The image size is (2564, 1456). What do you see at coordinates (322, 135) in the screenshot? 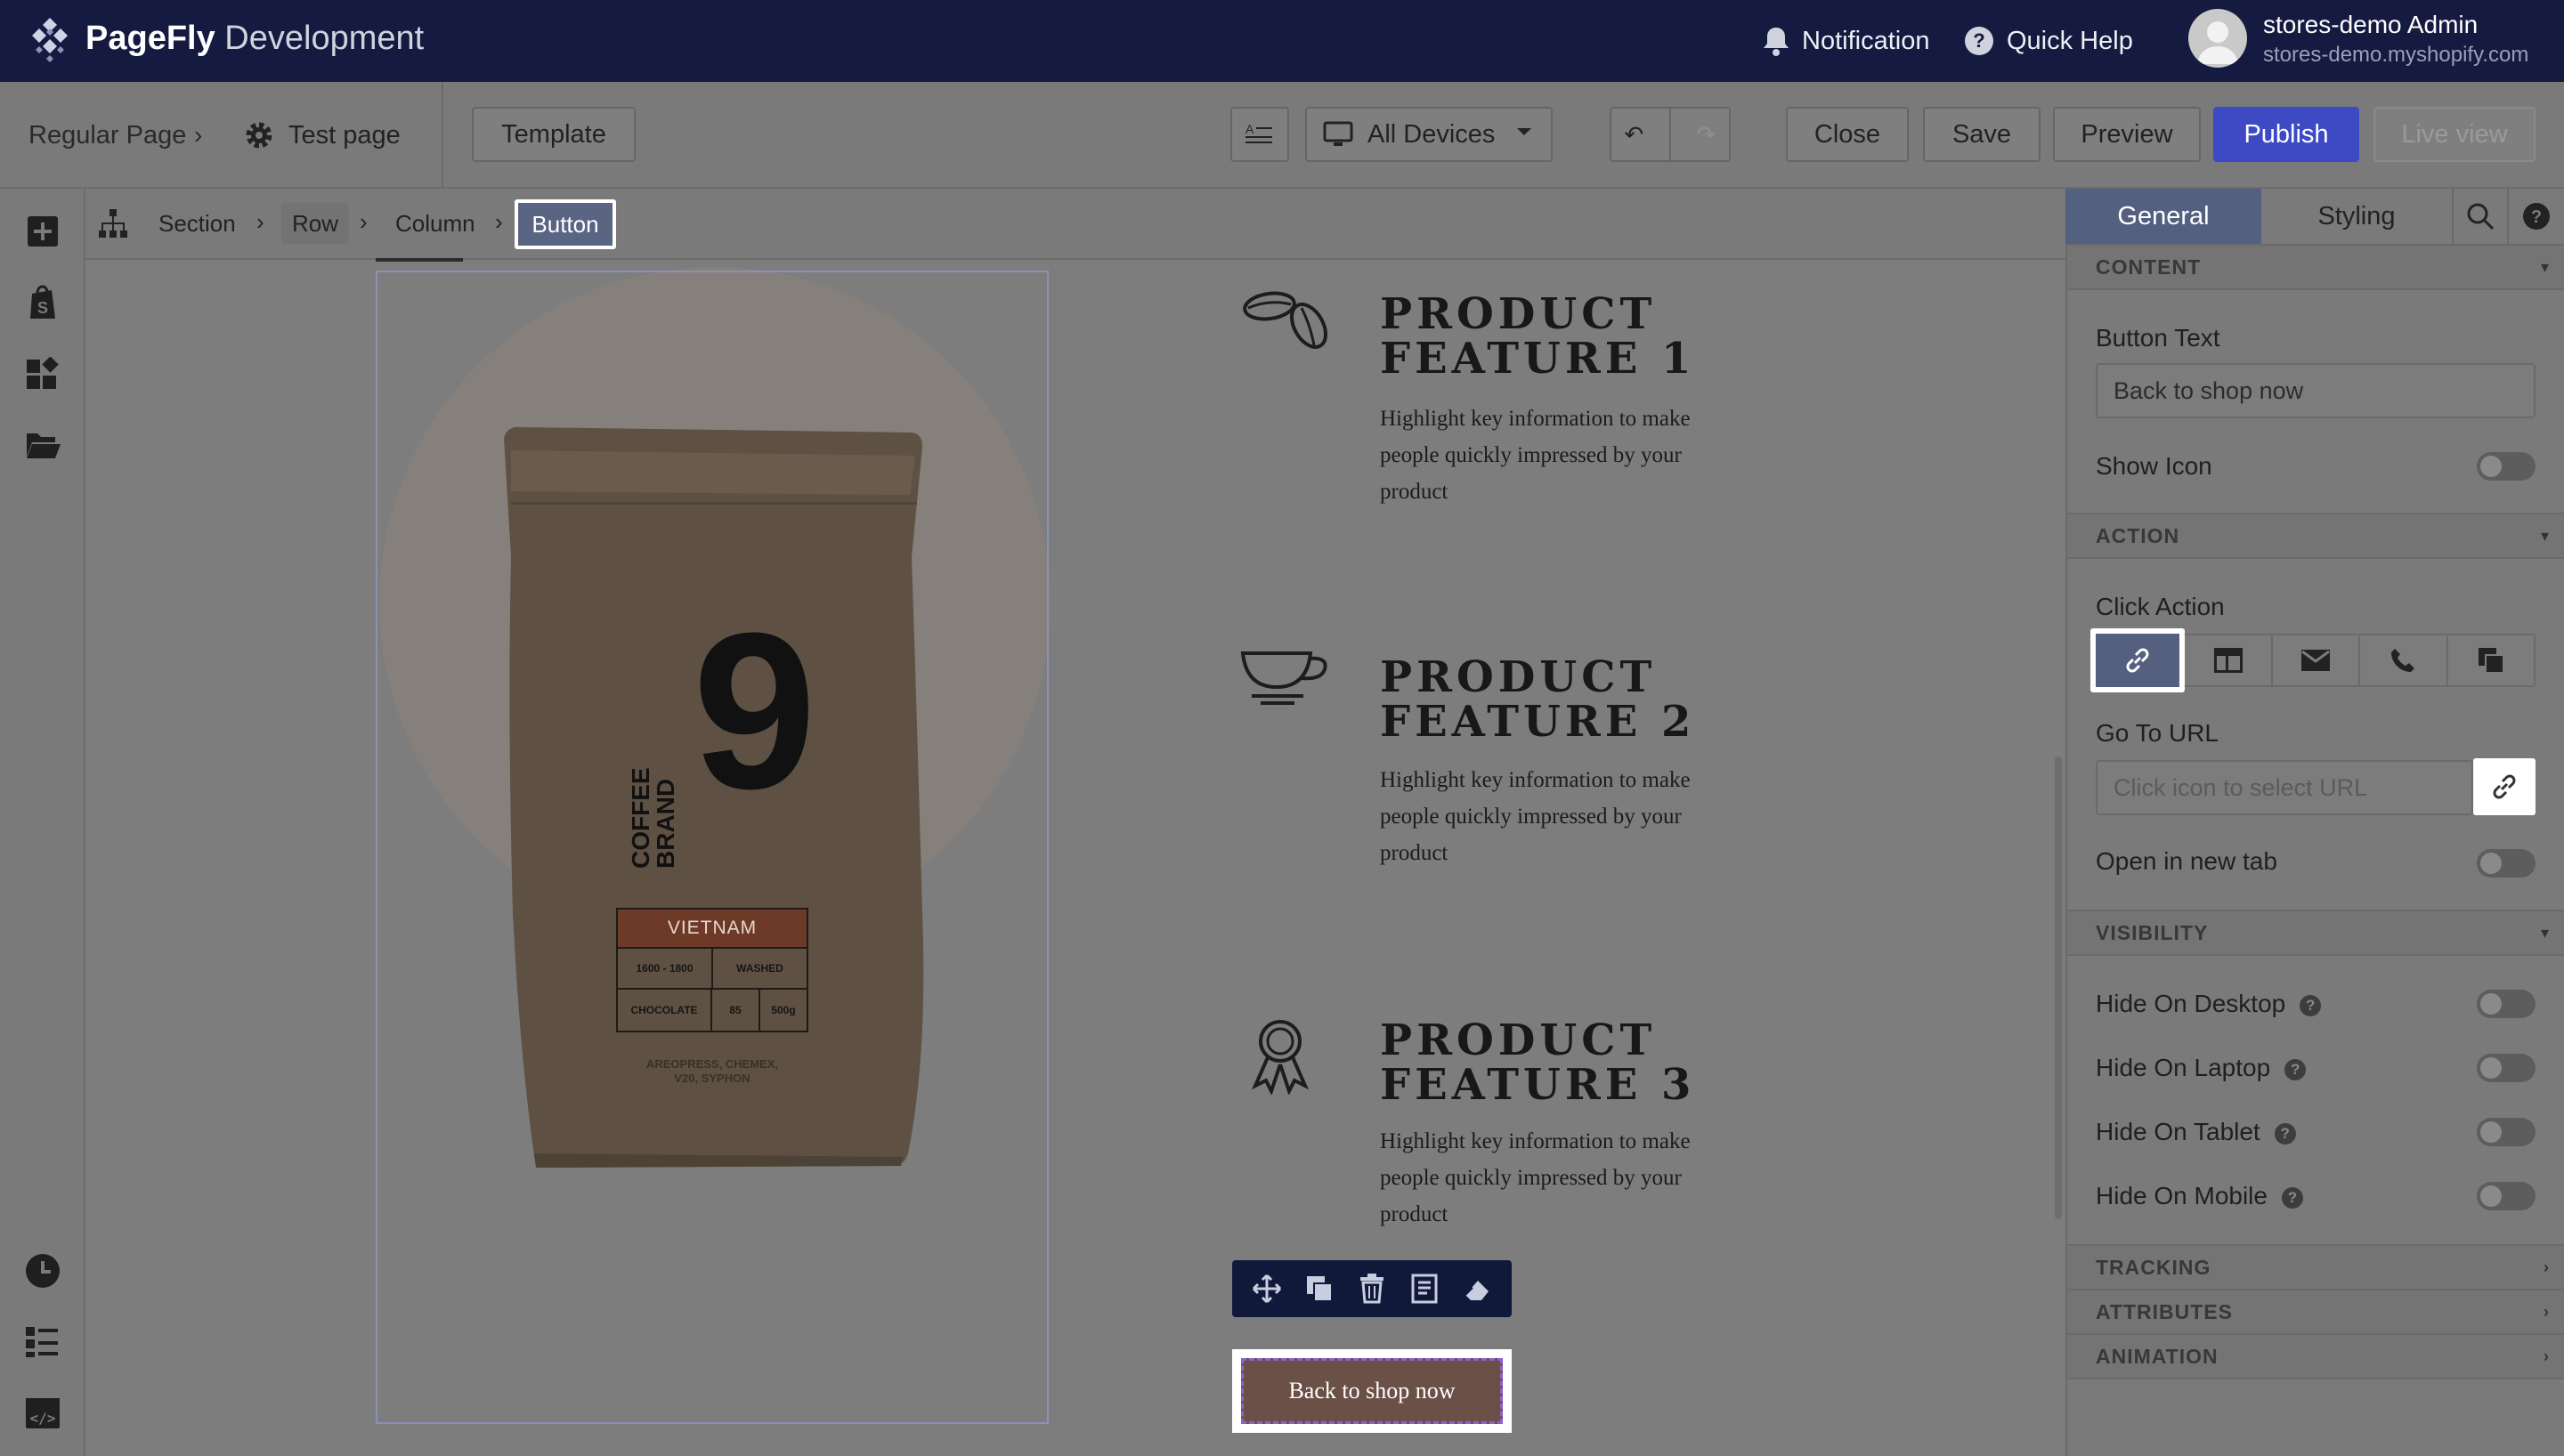
I see `page-settings-button: Test page` at bounding box center [322, 135].